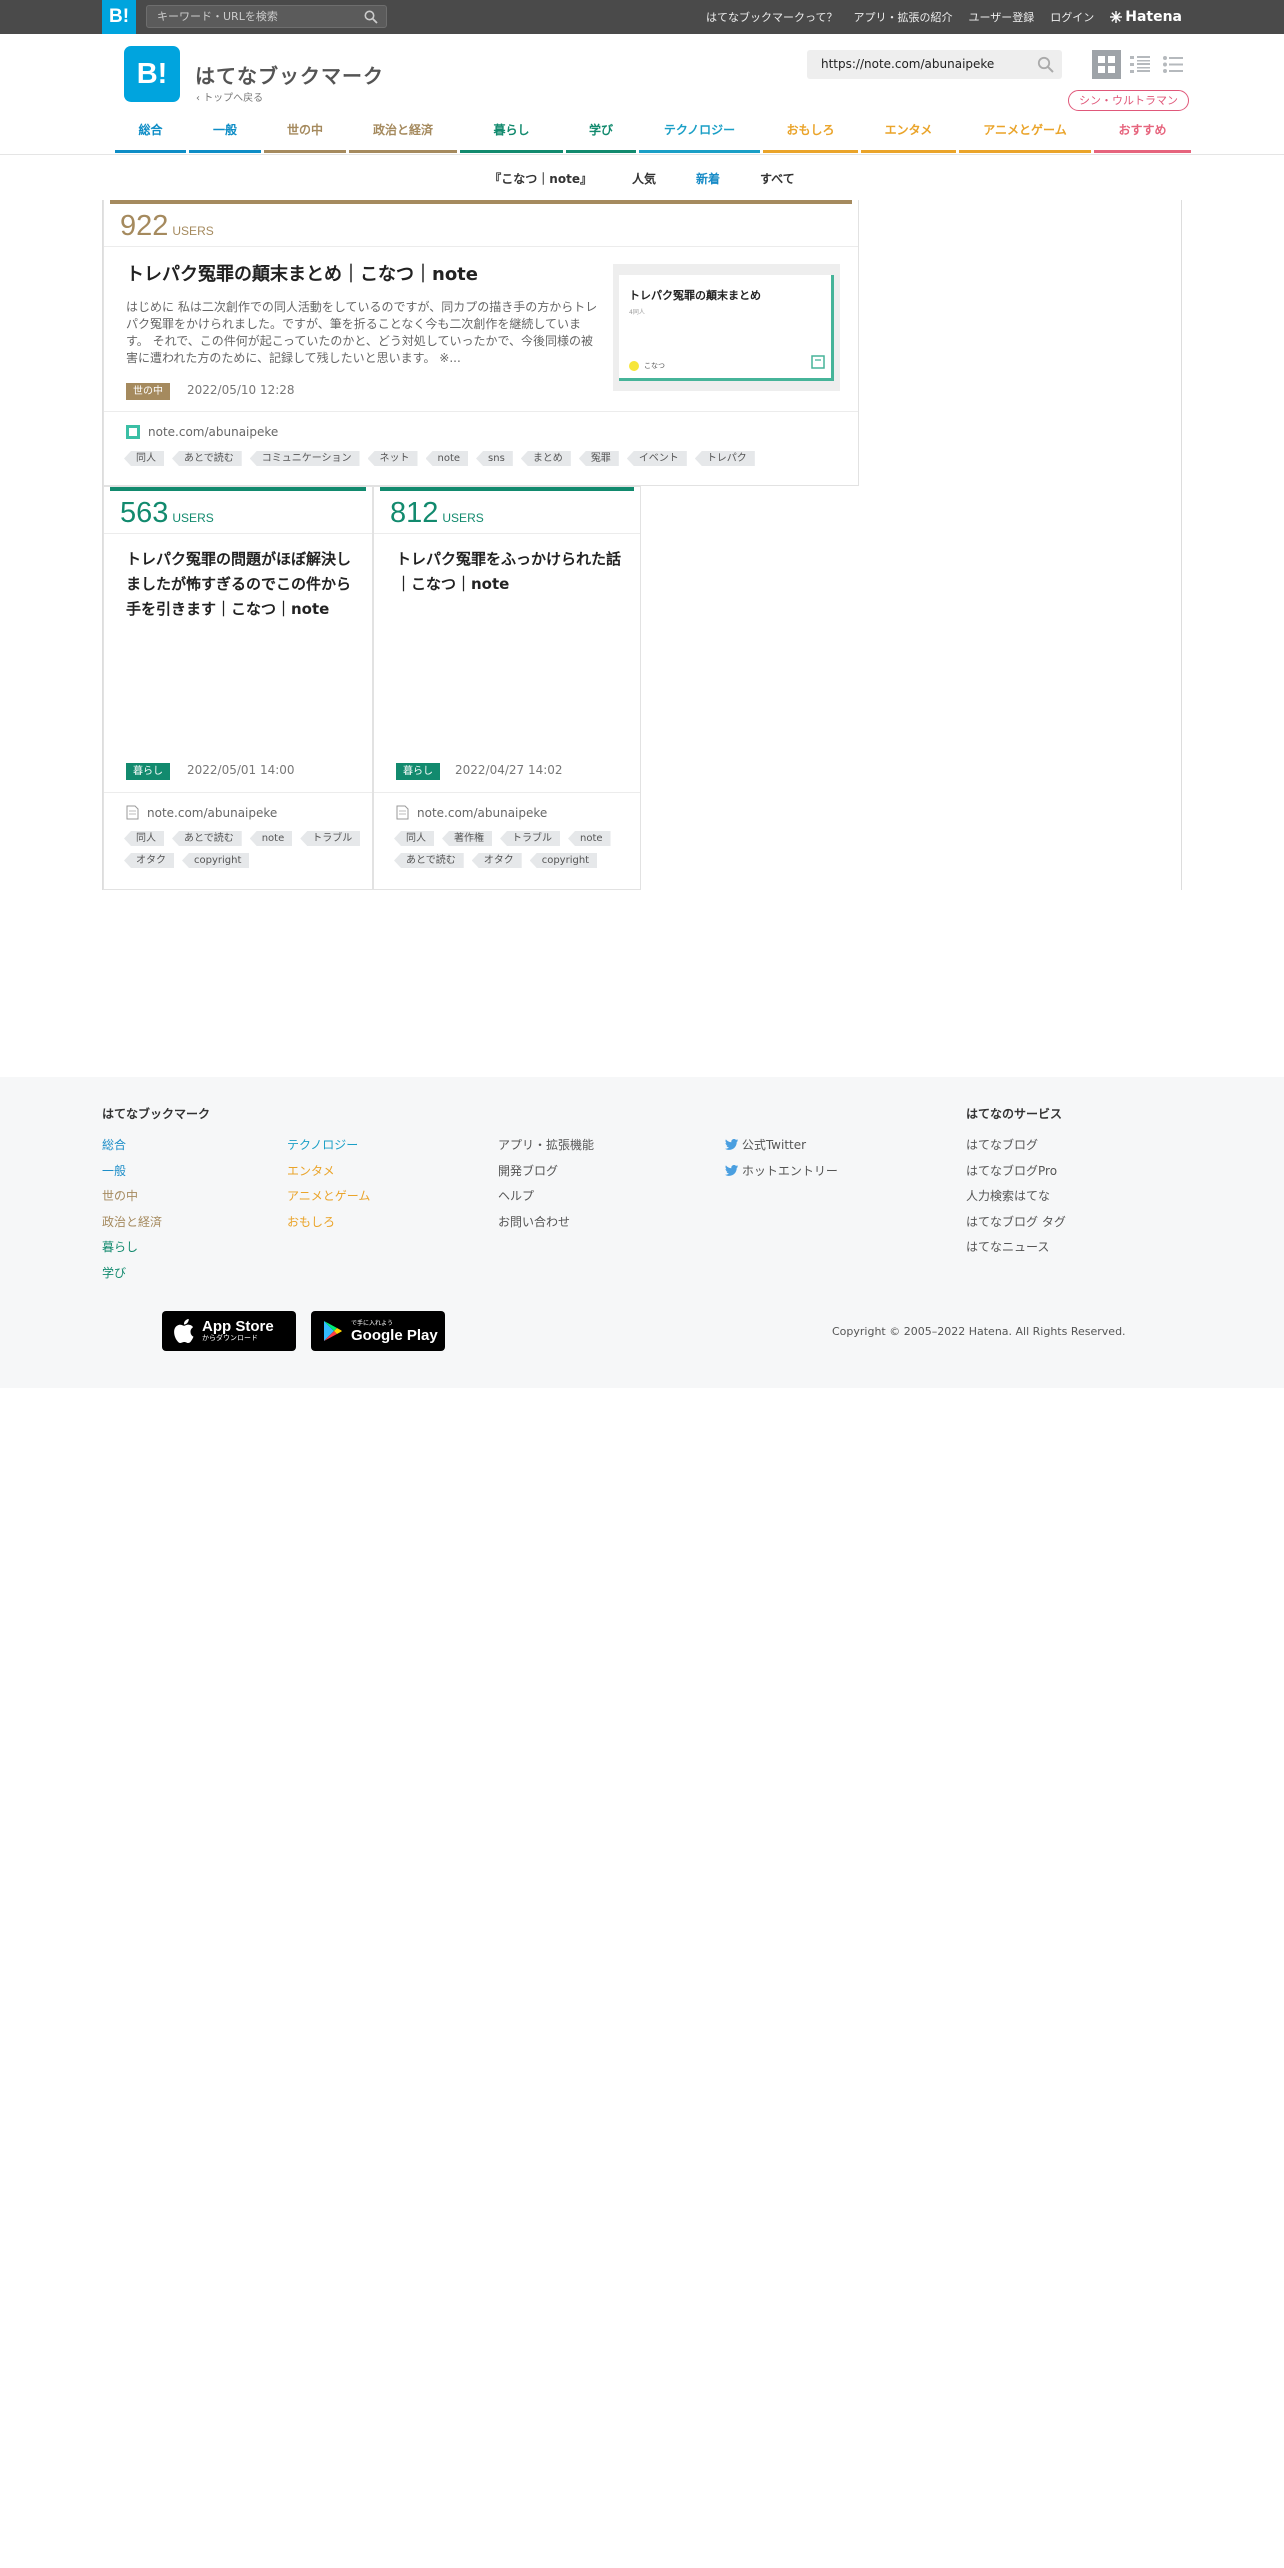  What do you see at coordinates (1001, 17) in the screenshot?
I see `nav-register: ユーザー登録` at bounding box center [1001, 17].